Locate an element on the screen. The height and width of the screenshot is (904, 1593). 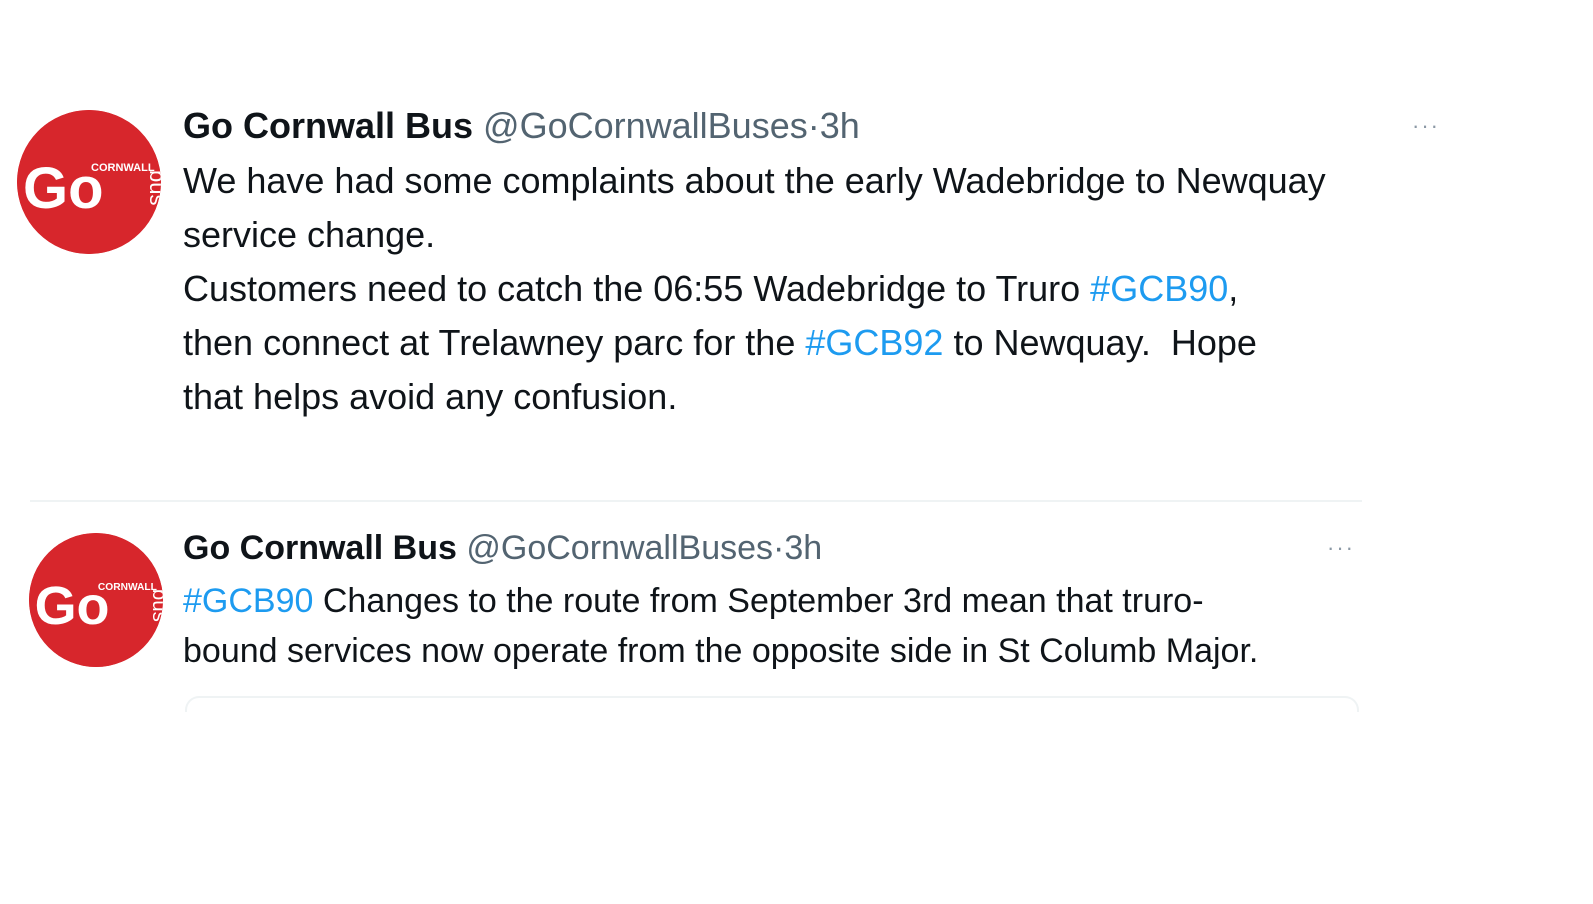
tweet-line: that helps avoid any confusion. is located at coordinates (833, 397).